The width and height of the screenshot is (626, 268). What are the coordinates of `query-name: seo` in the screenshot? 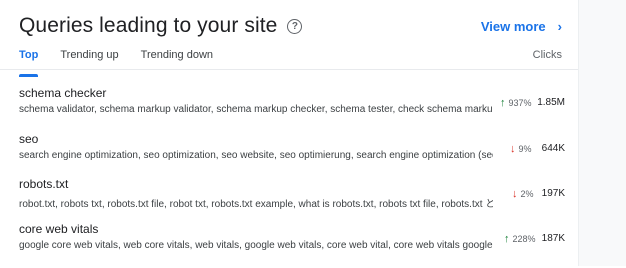 It's located at (29, 139).